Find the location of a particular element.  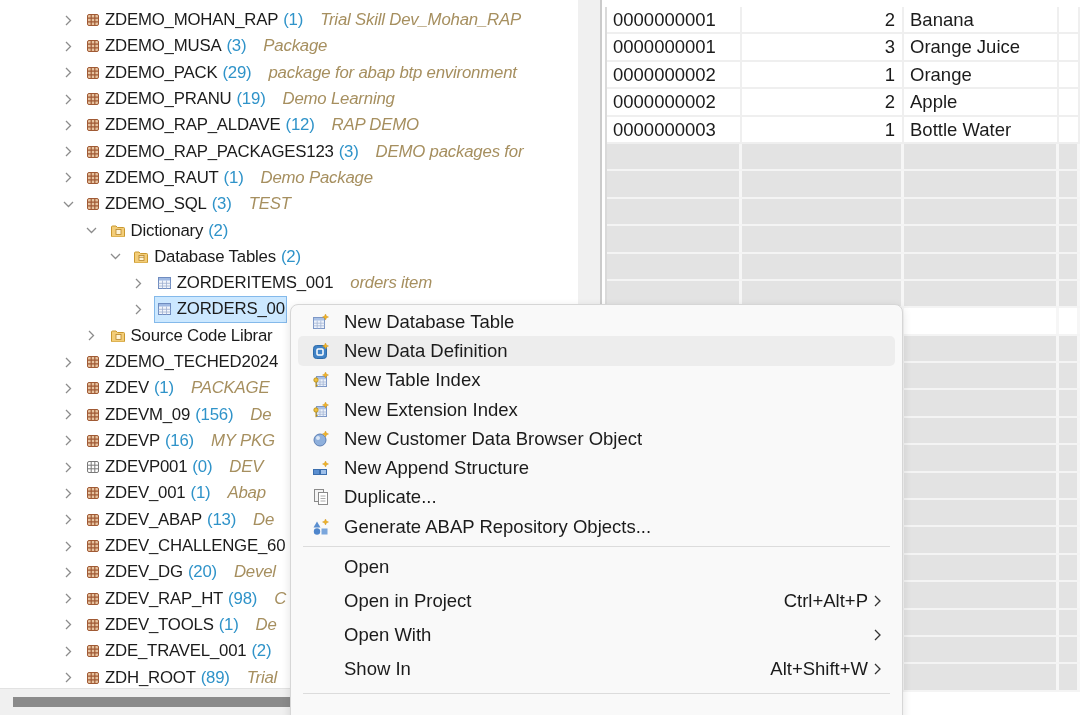

object-count: (2) is located at coordinates (218, 230).